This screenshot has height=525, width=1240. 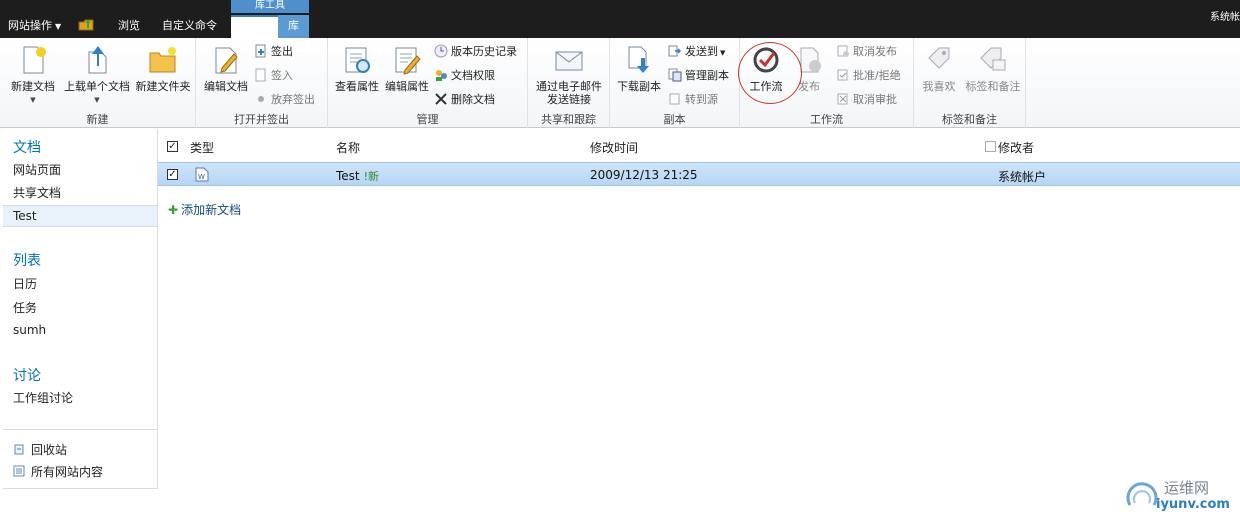 What do you see at coordinates (260, 51) in the screenshot?
I see `check-out-icon` at bounding box center [260, 51].